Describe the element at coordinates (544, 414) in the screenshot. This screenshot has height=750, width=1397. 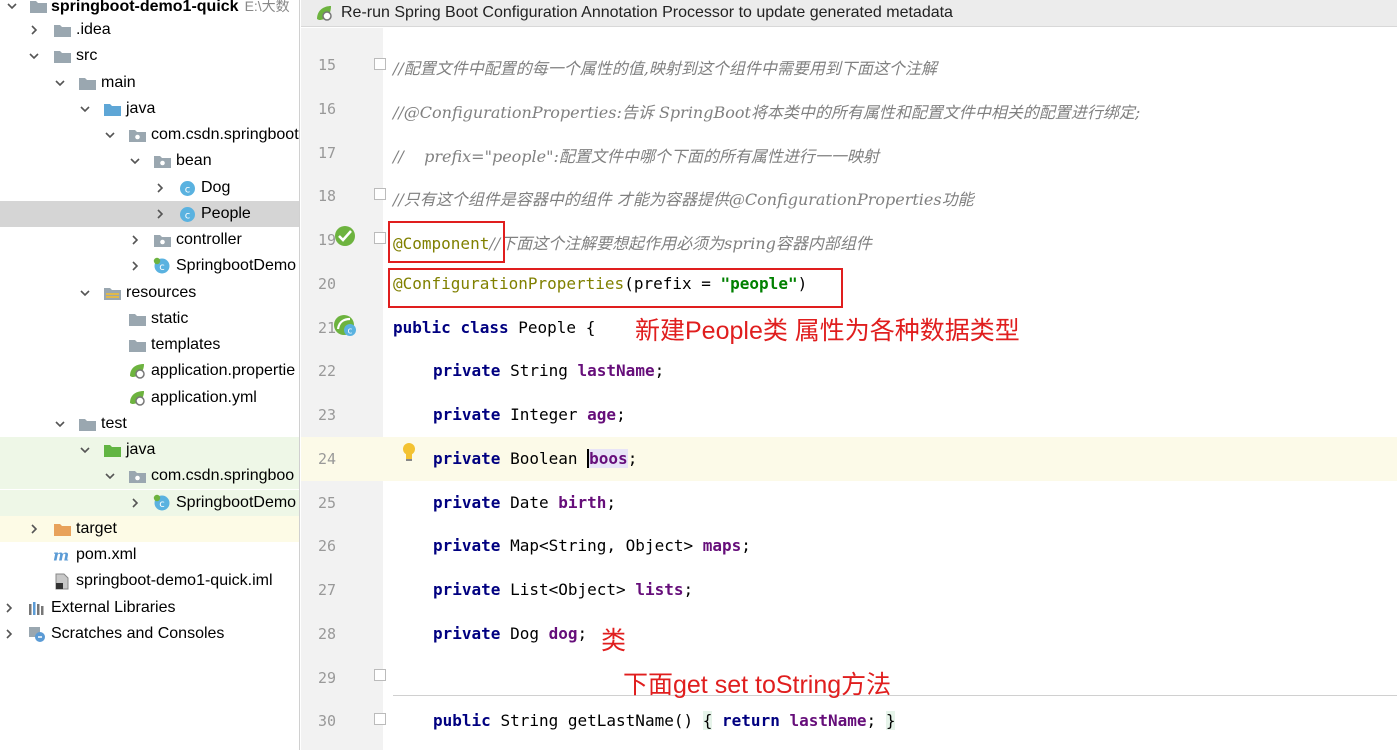
I see `type-name: Integer` at that location.